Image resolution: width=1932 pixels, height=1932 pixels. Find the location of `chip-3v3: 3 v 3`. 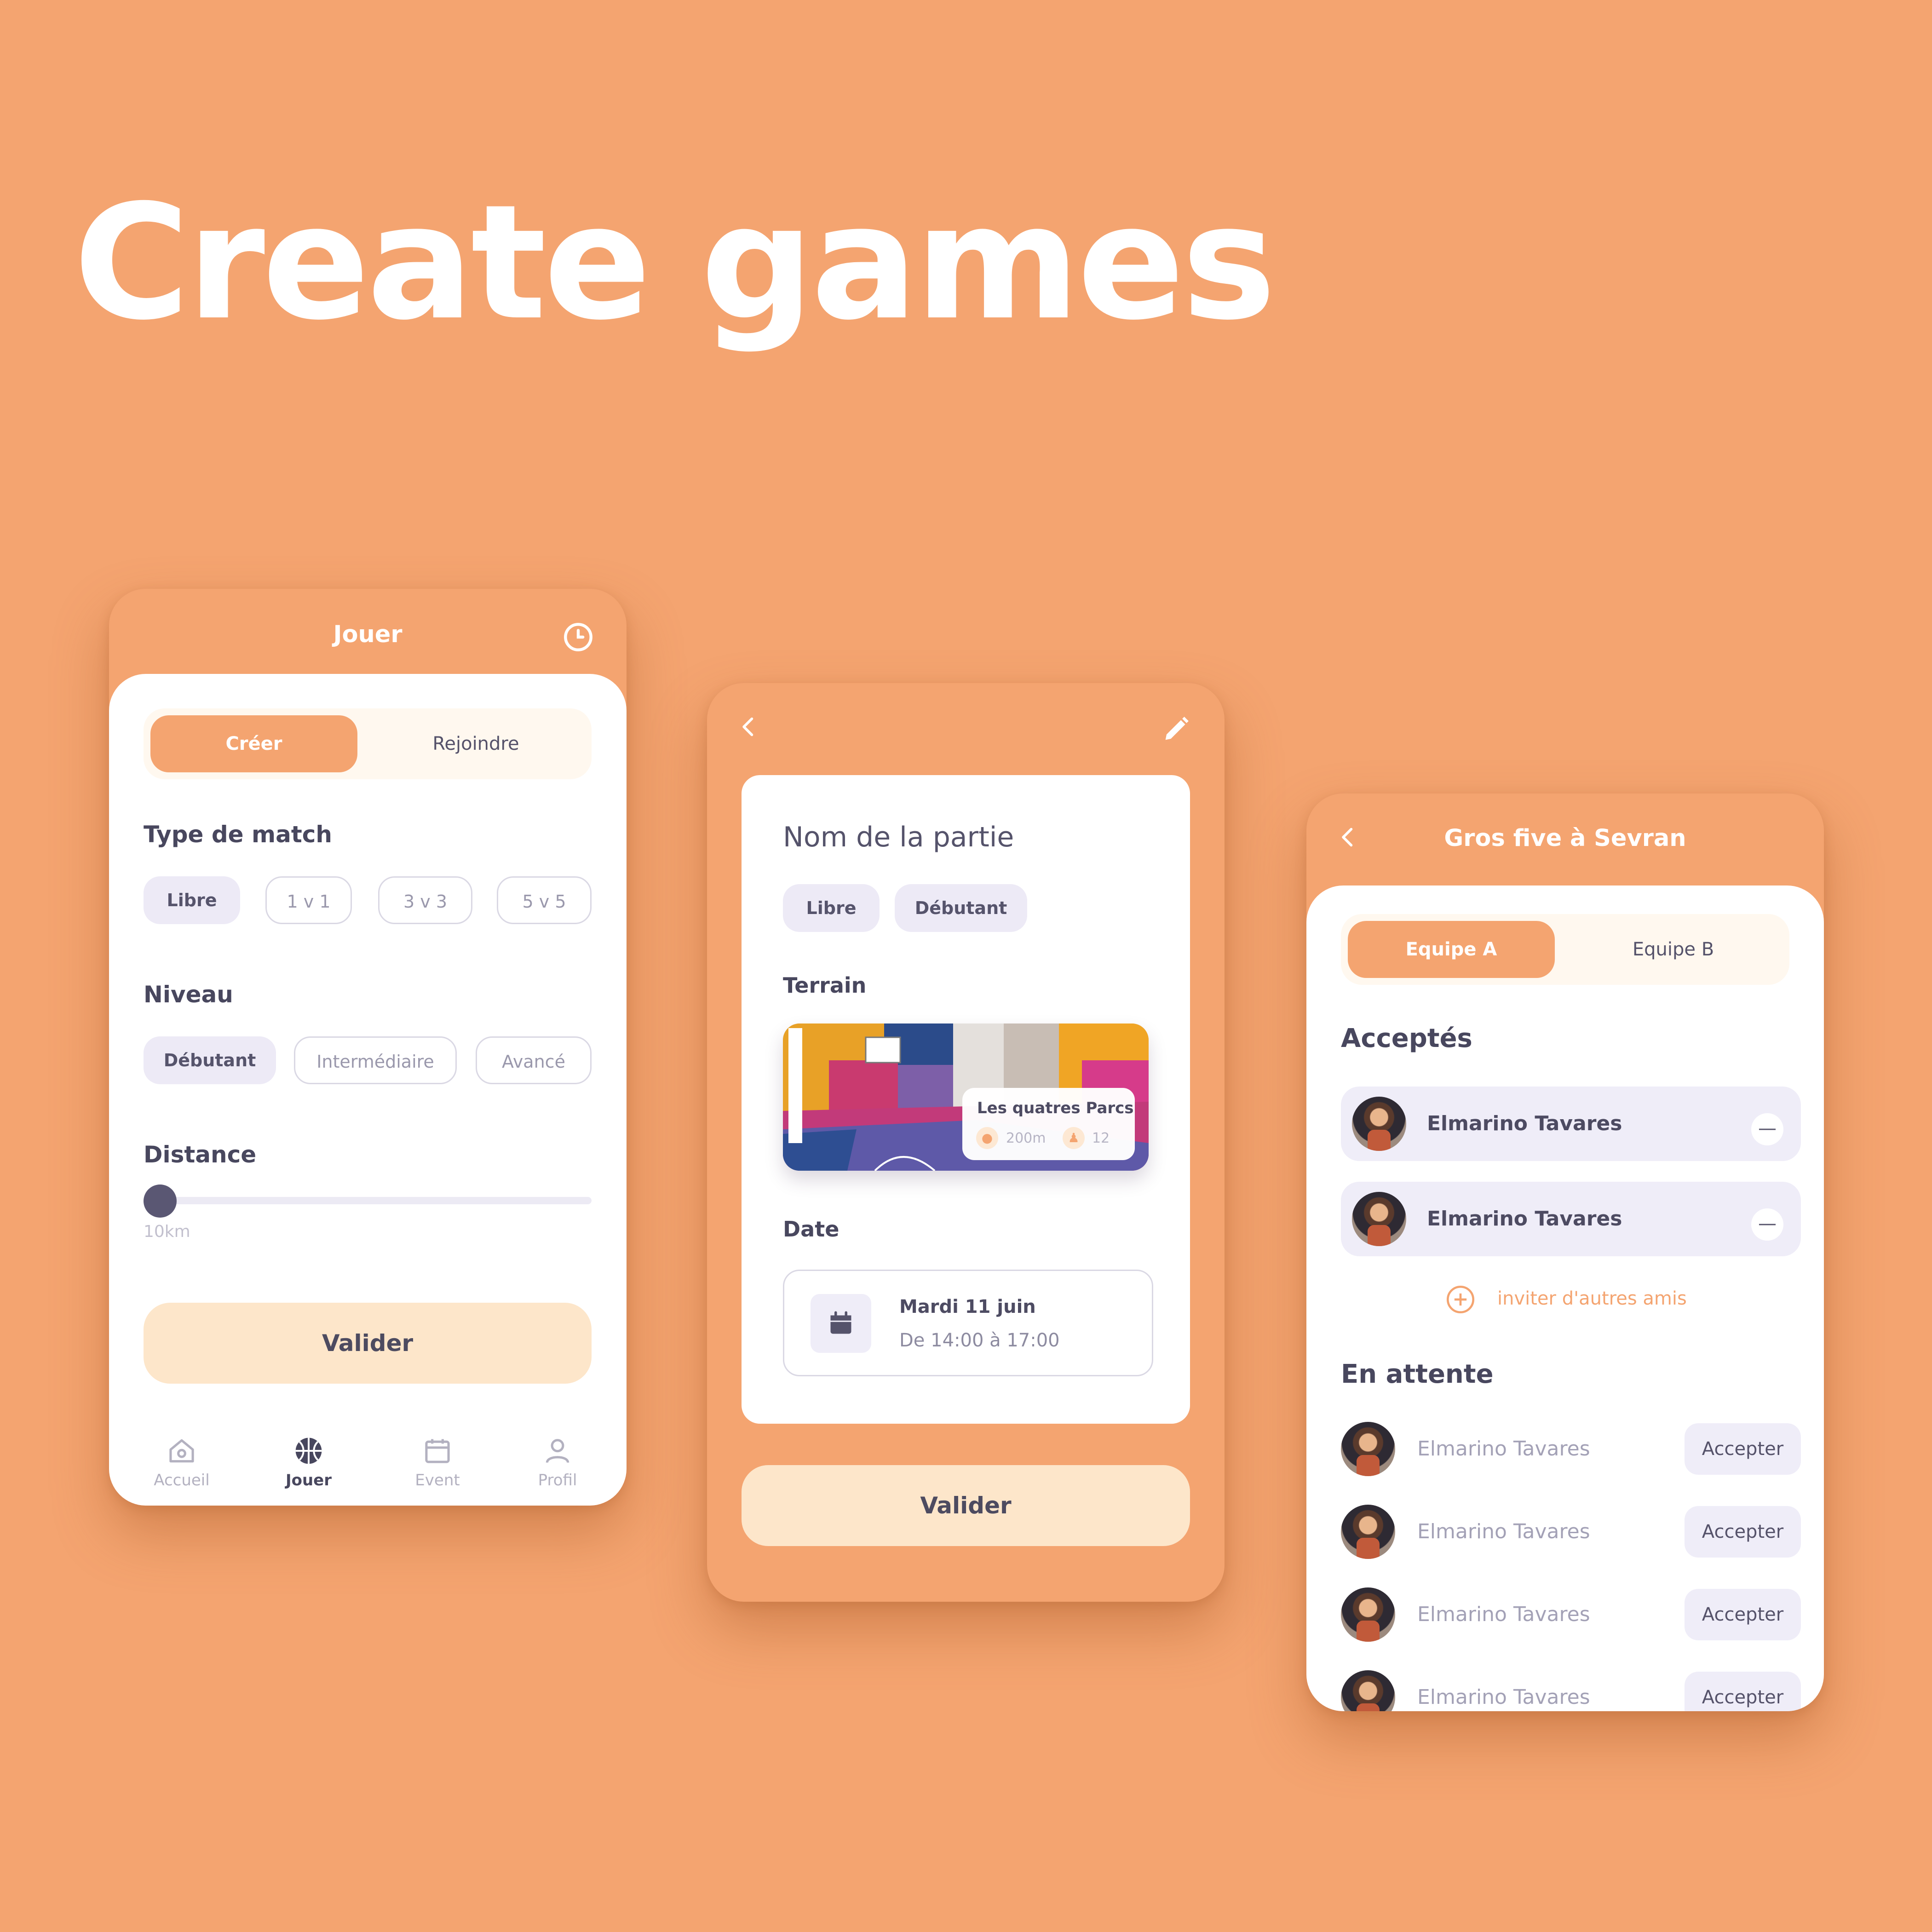

chip-3v3: 3 v 3 is located at coordinates (425, 900).